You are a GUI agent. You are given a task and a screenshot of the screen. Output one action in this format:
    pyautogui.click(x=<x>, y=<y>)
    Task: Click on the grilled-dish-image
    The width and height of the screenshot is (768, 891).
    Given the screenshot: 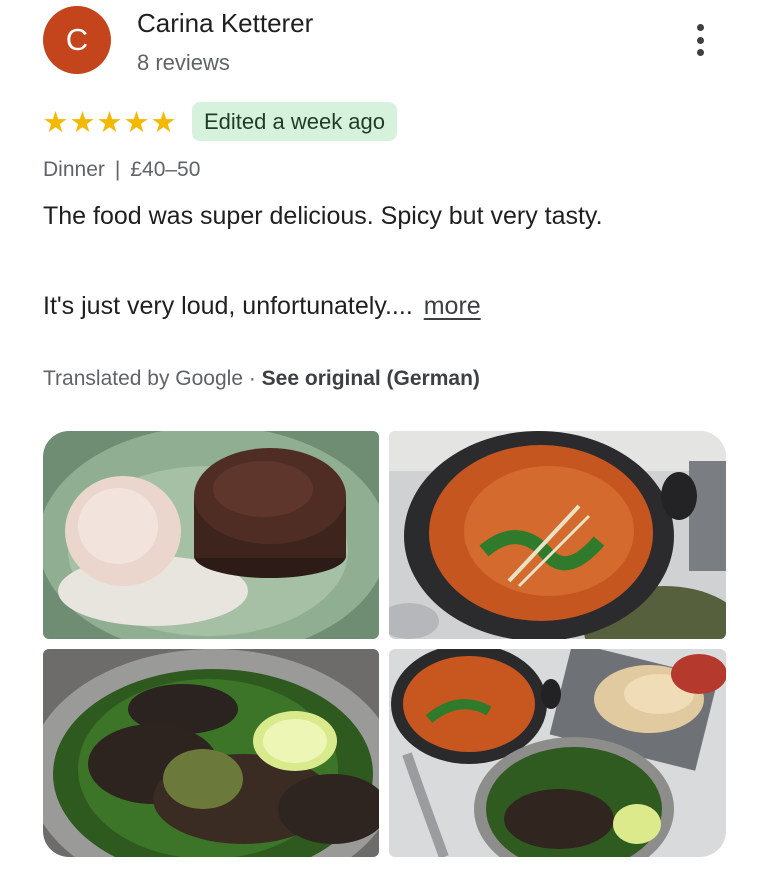 What is the action you would take?
    pyautogui.click(x=211, y=753)
    